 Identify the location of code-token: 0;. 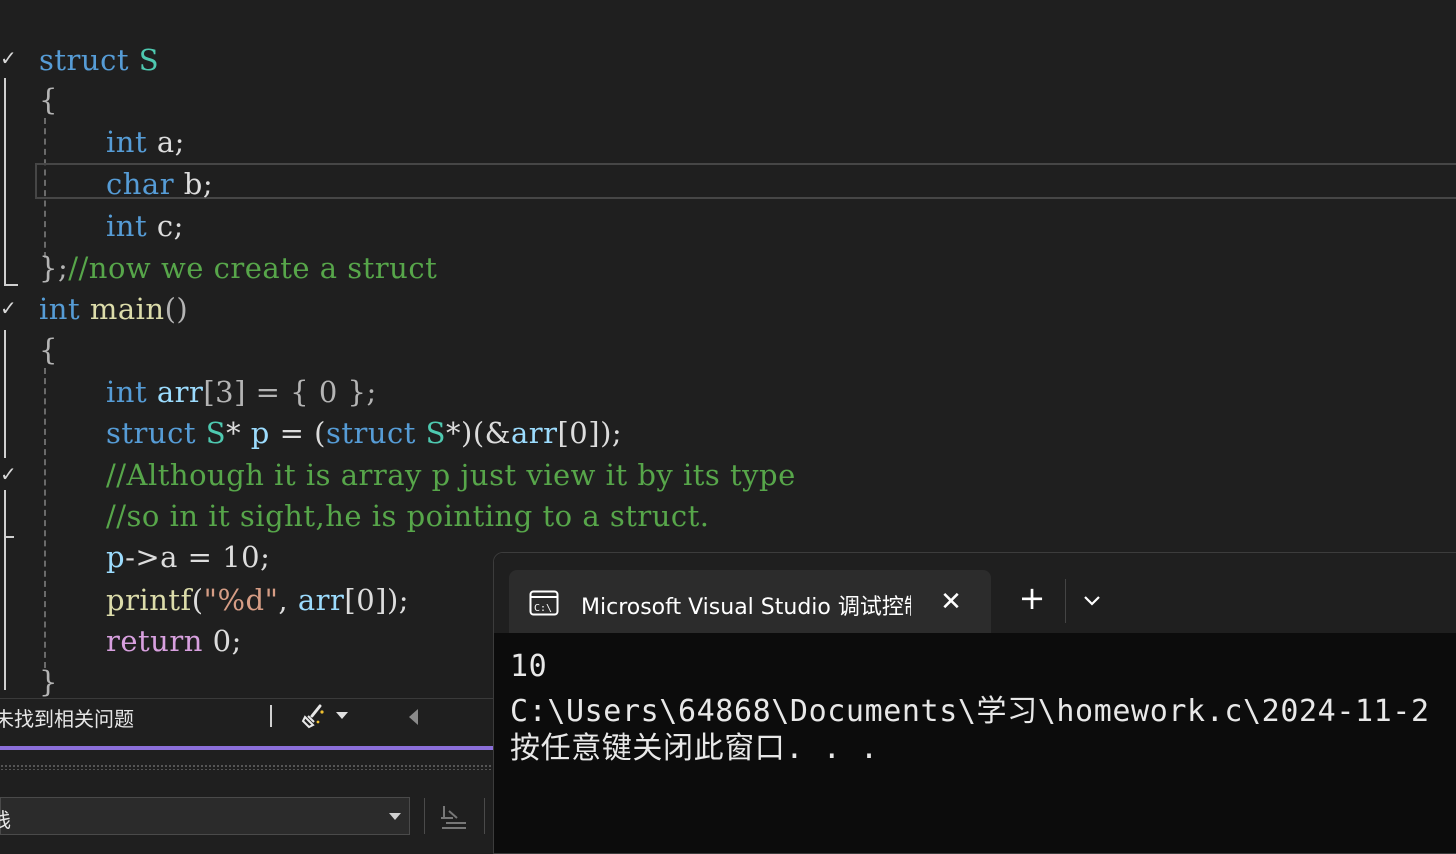
(222, 641).